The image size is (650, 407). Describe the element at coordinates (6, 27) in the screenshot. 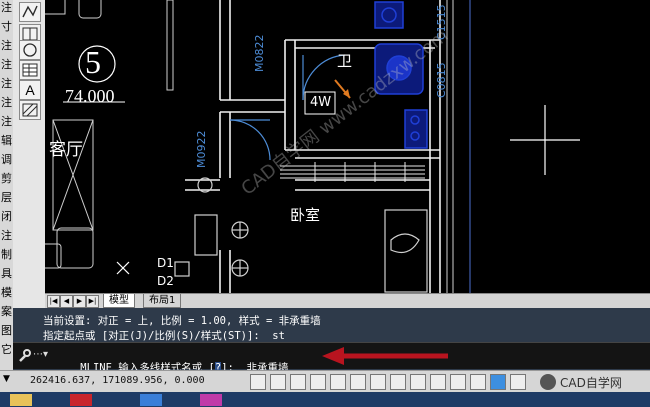

I see `tool-label: 寸` at that location.